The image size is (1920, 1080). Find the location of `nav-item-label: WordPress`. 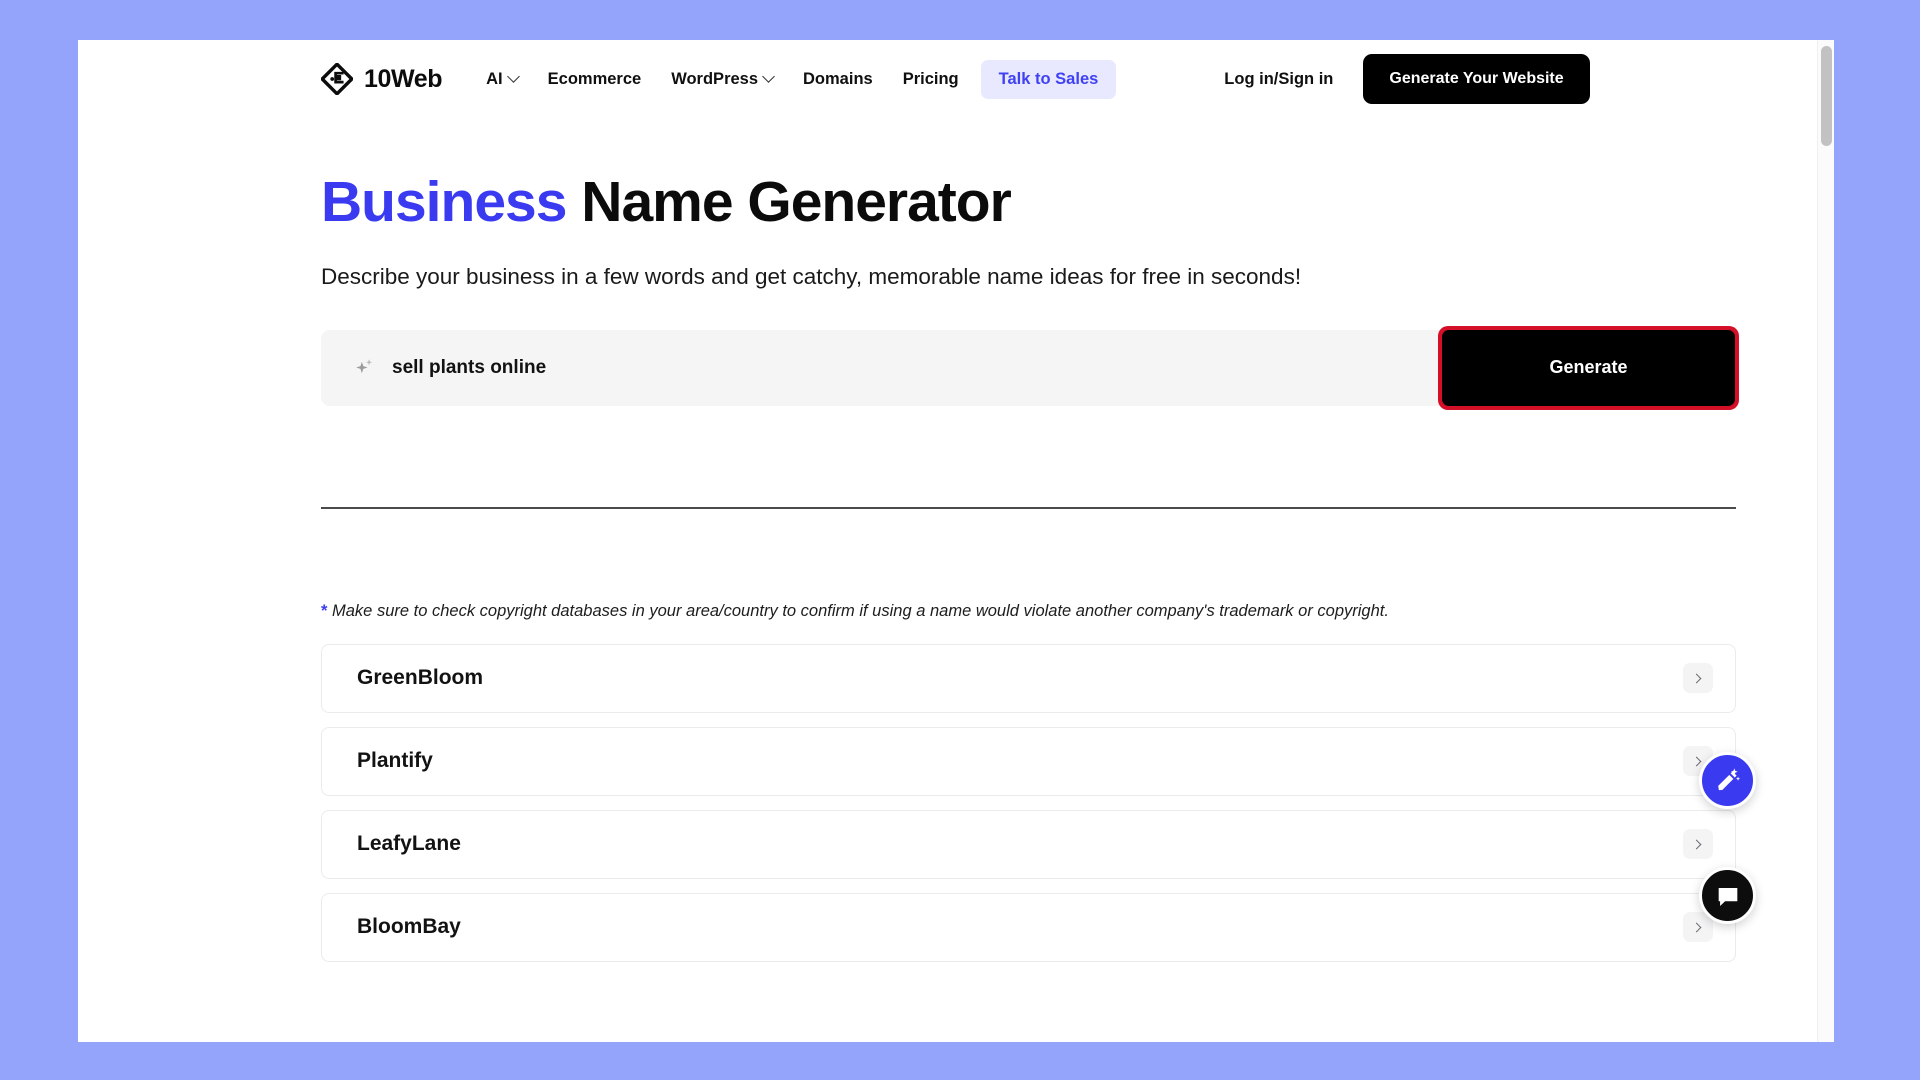

nav-item-label: WordPress is located at coordinates (715, 78).